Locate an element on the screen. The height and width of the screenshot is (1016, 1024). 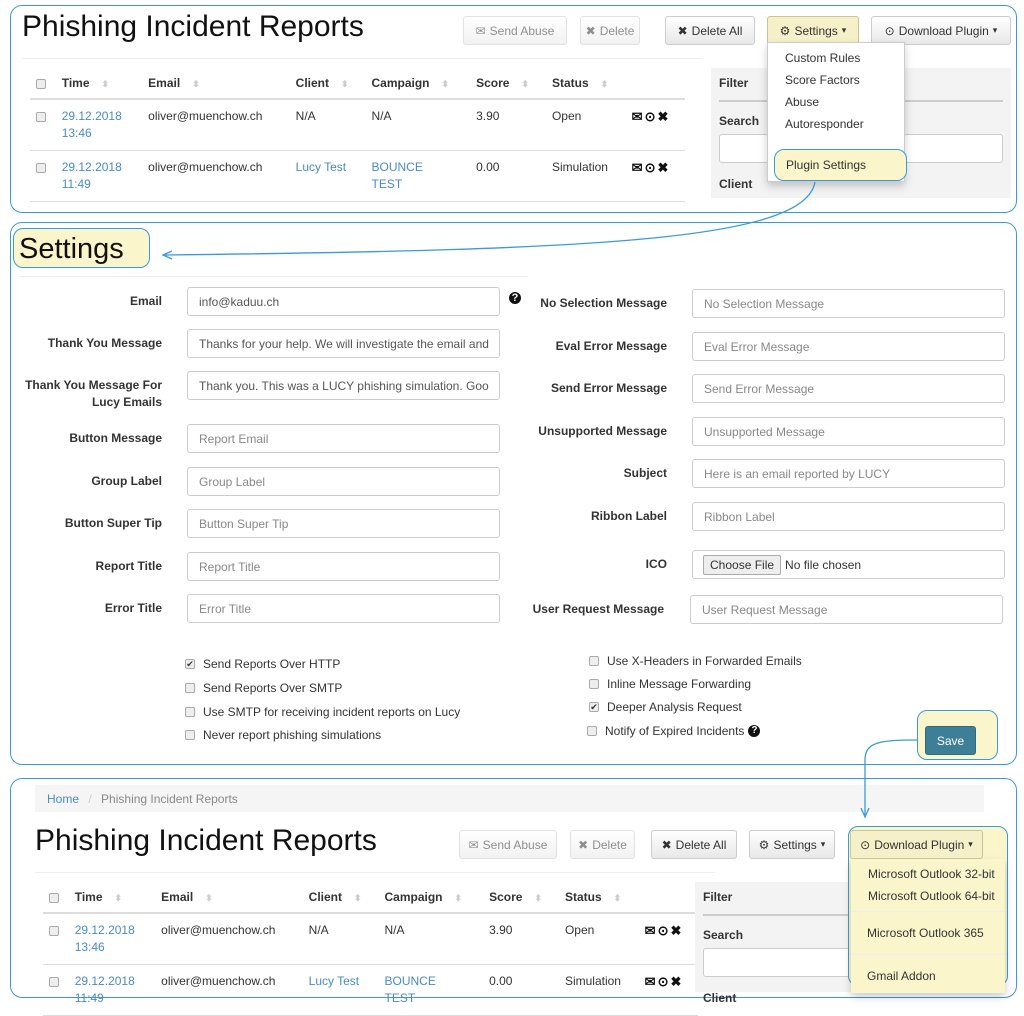
download-plugin-button: ⊙ Download Plugin ▾ is located at coordinates (916, 844).